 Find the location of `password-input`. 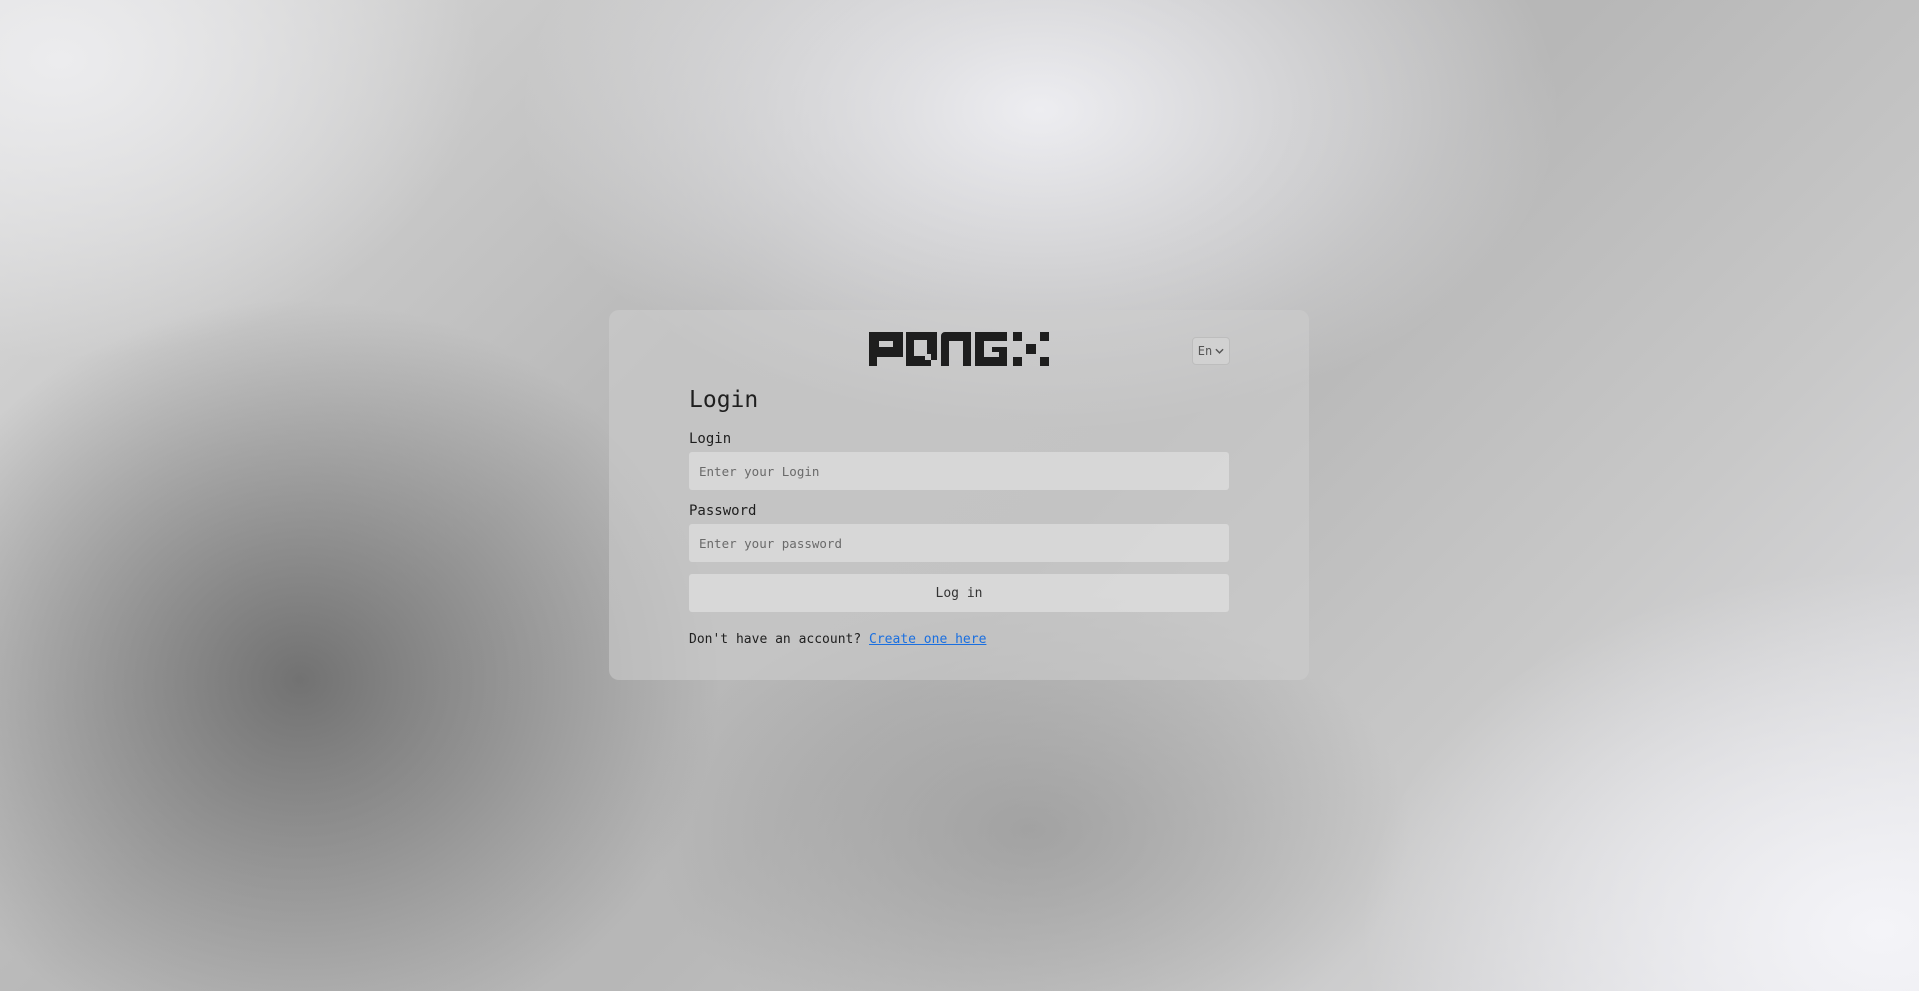

password-input is located at coordinates (959, 543).